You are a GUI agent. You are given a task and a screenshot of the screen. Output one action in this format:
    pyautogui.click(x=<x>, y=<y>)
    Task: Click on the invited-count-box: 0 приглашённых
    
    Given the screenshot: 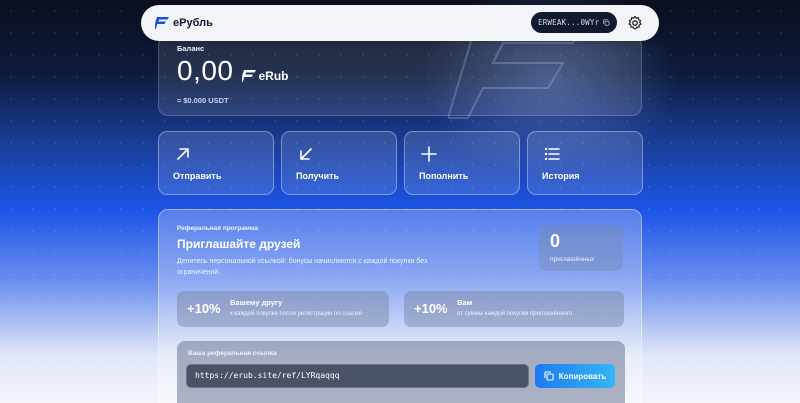 What is the action you would take?
    pyautogui.click(x=581, y=248)
    